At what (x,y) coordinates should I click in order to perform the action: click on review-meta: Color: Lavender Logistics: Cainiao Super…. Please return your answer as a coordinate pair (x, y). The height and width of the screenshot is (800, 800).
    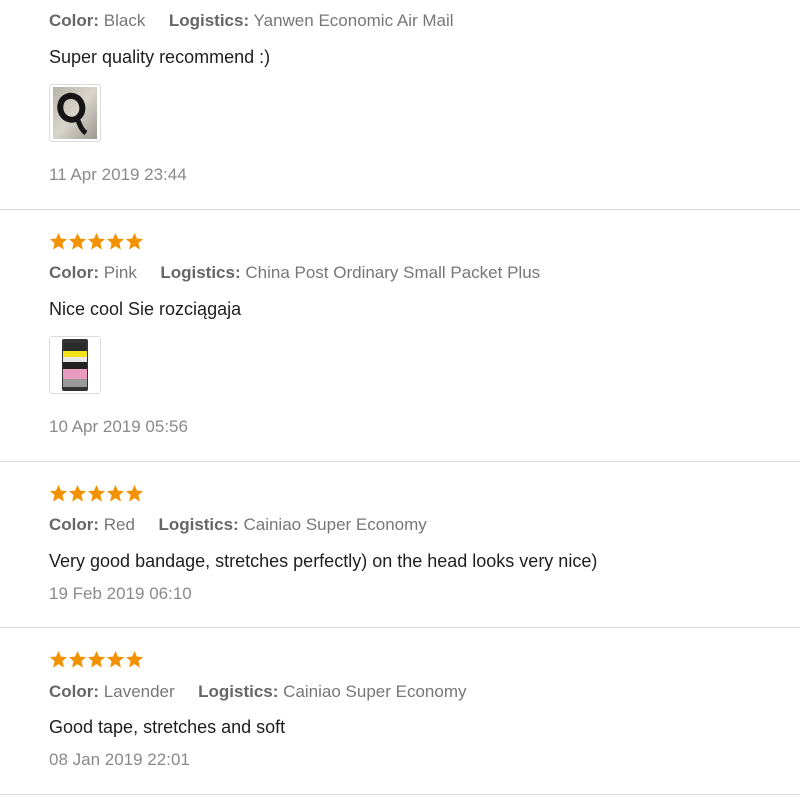
    Looking at the image, I should click on (258, 692).